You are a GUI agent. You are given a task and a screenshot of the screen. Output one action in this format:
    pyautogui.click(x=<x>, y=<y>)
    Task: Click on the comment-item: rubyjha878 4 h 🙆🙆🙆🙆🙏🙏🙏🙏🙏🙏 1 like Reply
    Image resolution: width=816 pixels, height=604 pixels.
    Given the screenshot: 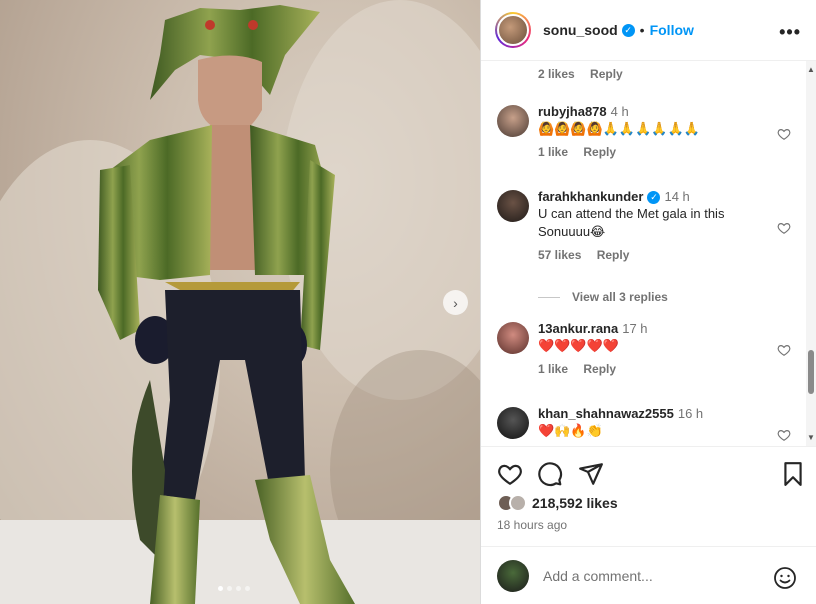 What is the action you would take?
    pyautogui.click(x=647, y=131)
    